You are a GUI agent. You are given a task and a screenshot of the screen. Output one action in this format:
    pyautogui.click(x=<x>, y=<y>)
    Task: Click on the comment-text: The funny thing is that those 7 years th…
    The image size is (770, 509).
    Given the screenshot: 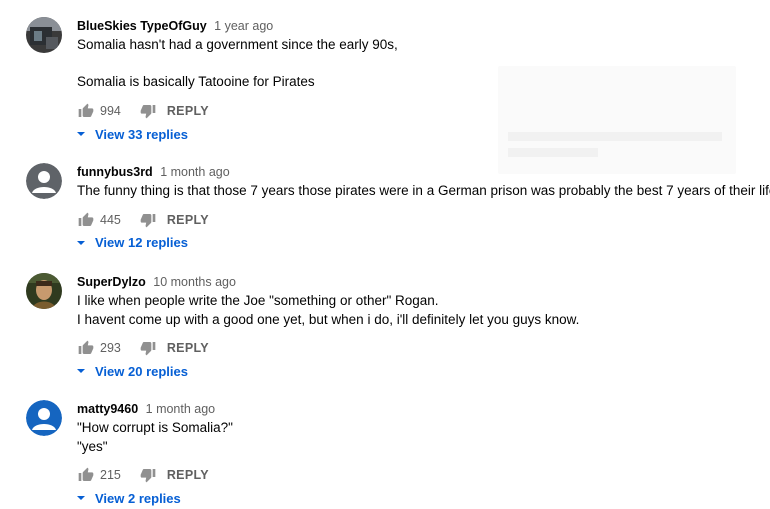 What is the action you would take?
    pyautogui.click(x=423, y=190)
    